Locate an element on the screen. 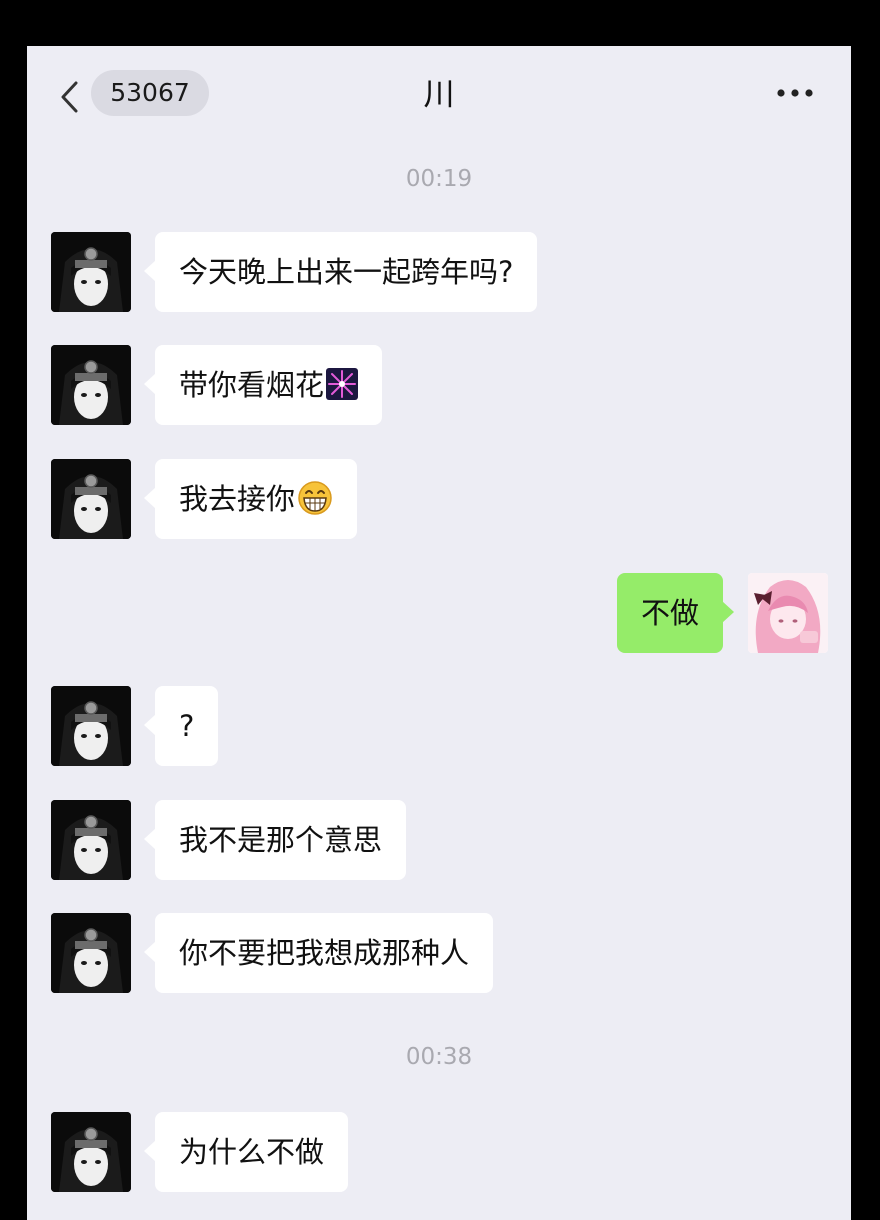 The image size is (880, 1220). message-row-incoming: 为什么不做 is located at coordinates (439, 1152).